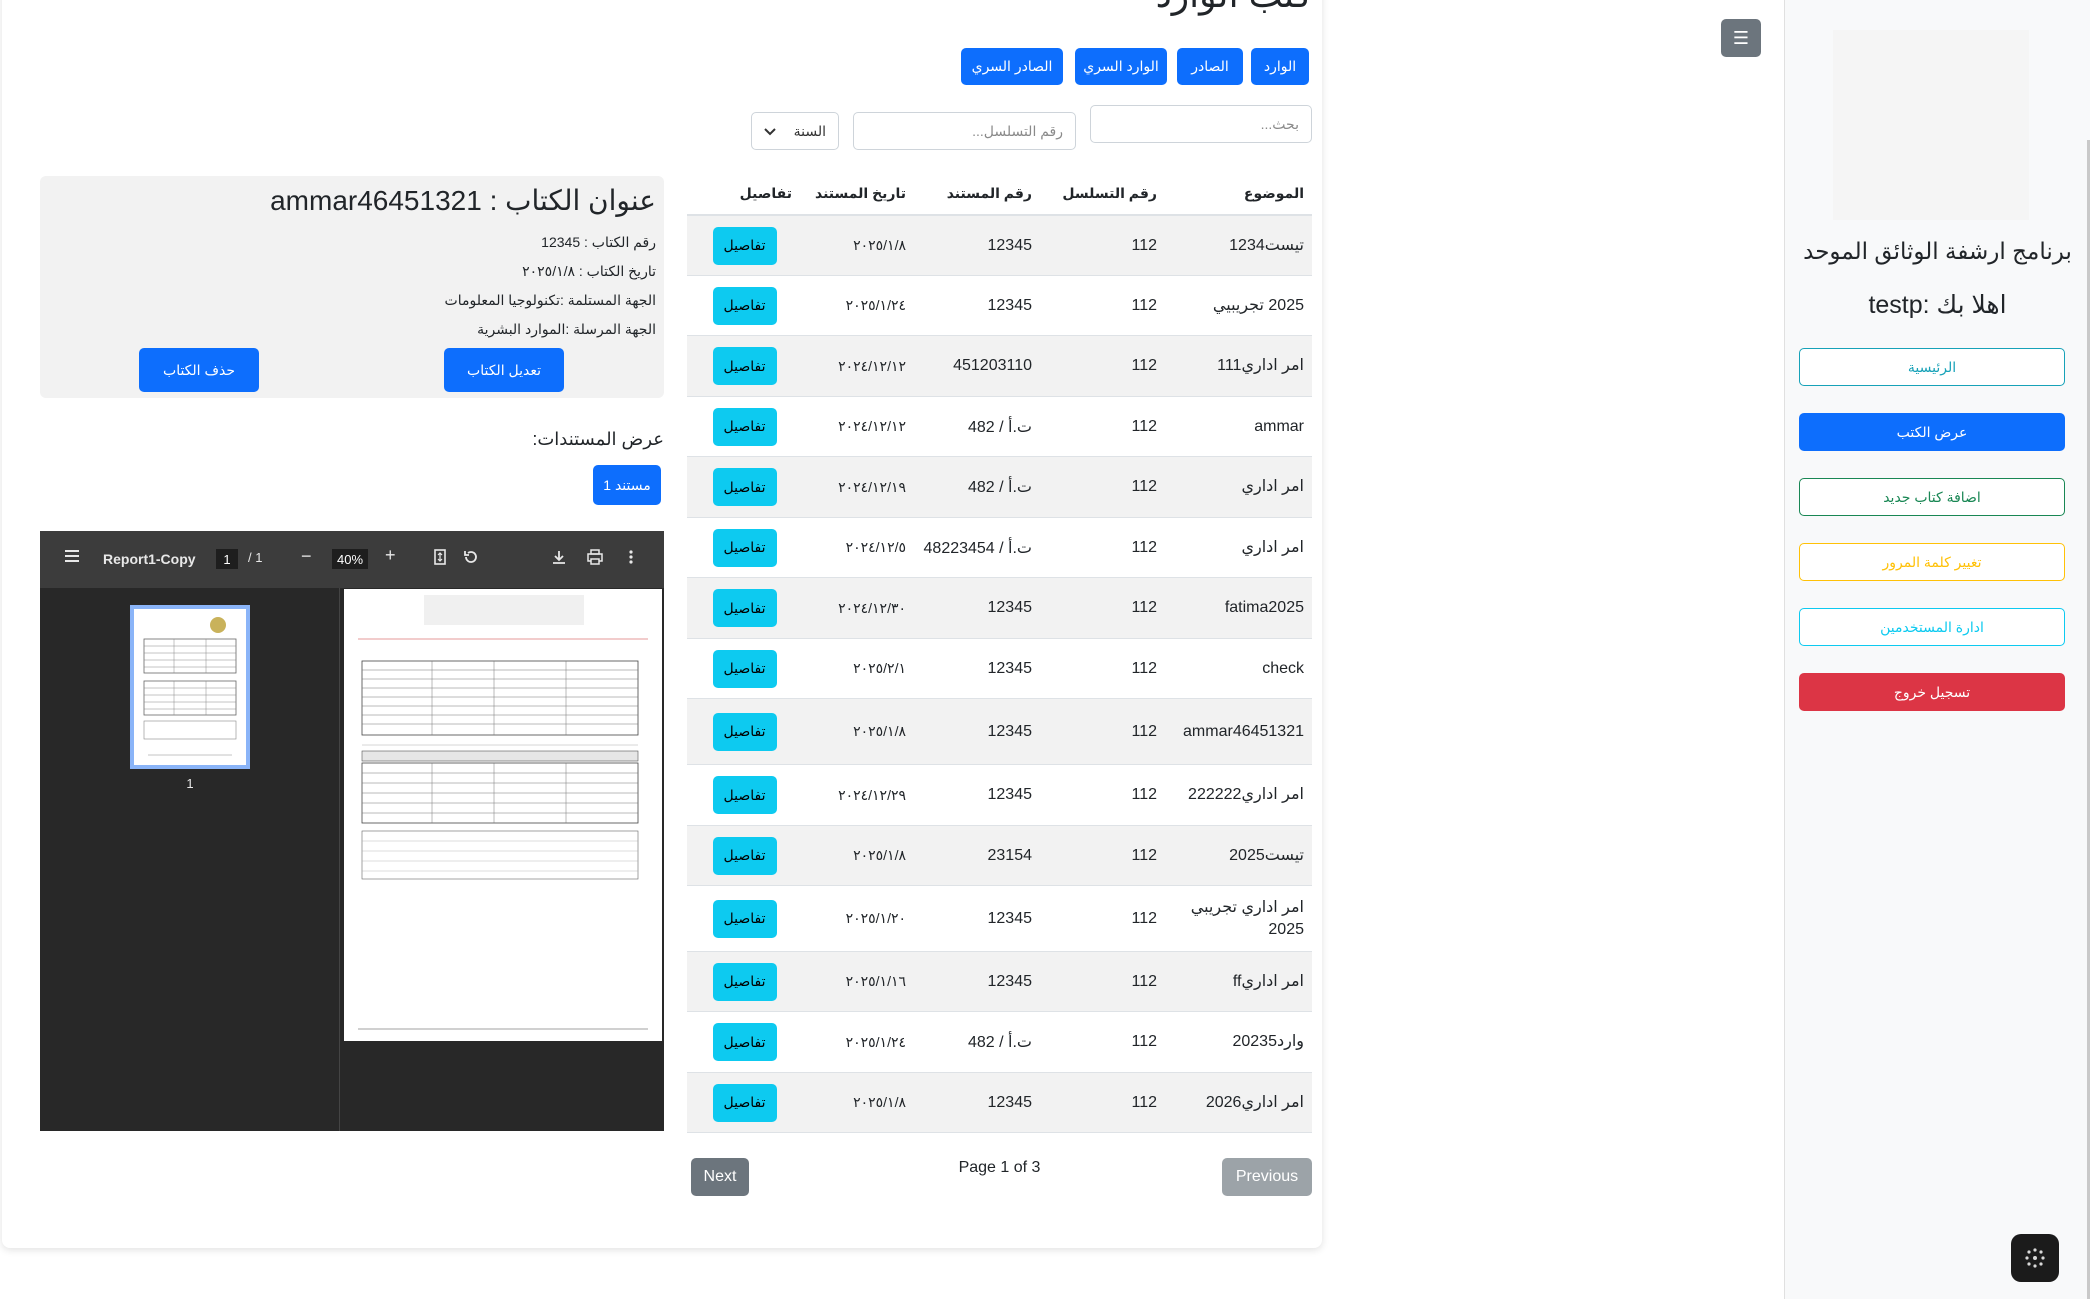  I want to click on pdf-page-thumbnail, so click(190, 687).